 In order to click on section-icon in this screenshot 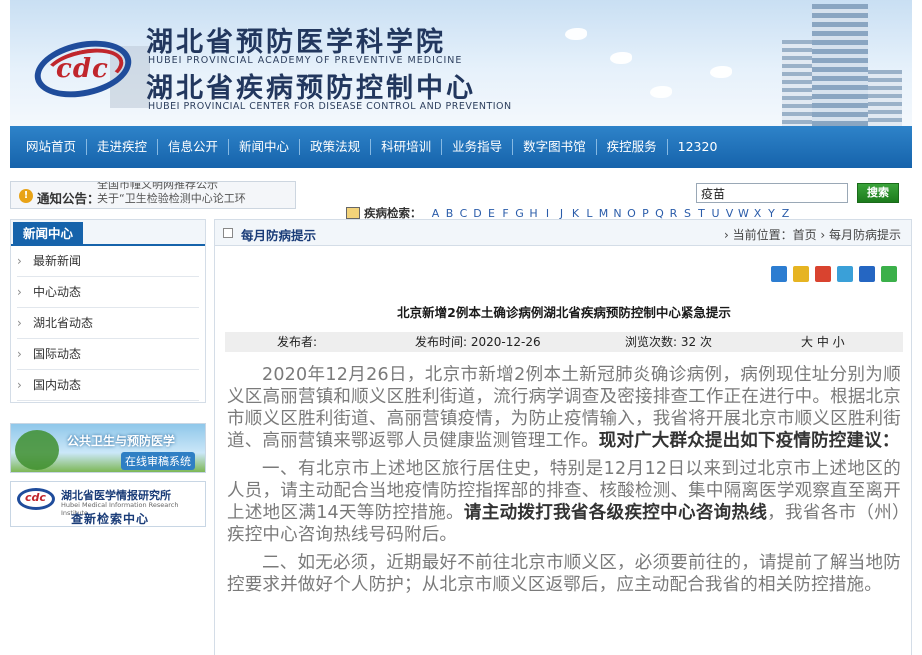, I will do `click(228, 233)`.